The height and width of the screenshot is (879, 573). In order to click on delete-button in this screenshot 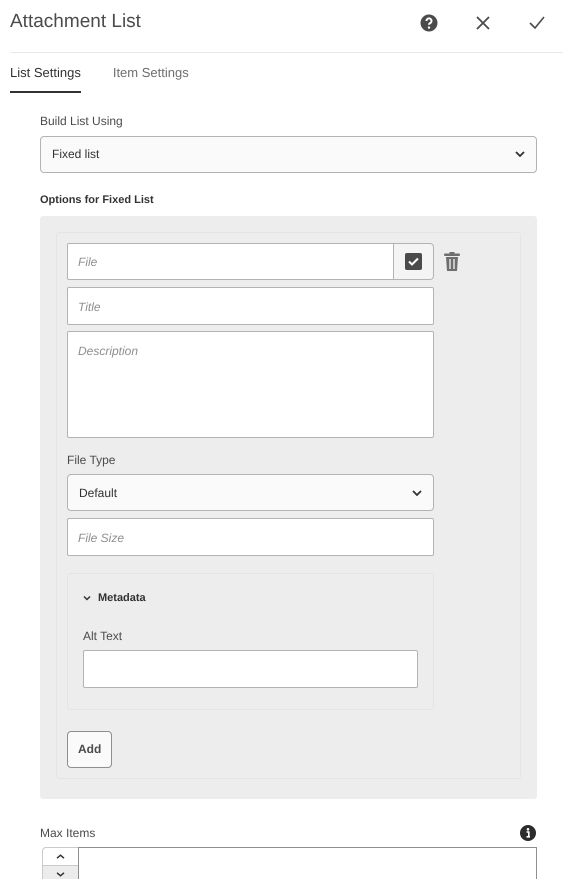, I will do `click(452, 261)`.